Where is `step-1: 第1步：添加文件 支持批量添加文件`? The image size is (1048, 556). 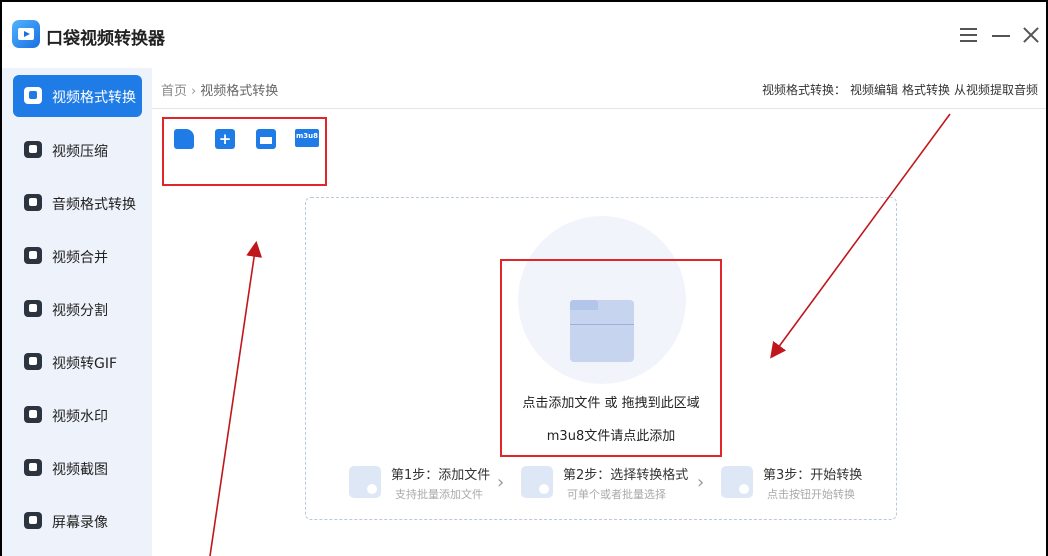
step-1: 第1步：添加文件 支持批量添加文件 is located at coordinates (424, 483).